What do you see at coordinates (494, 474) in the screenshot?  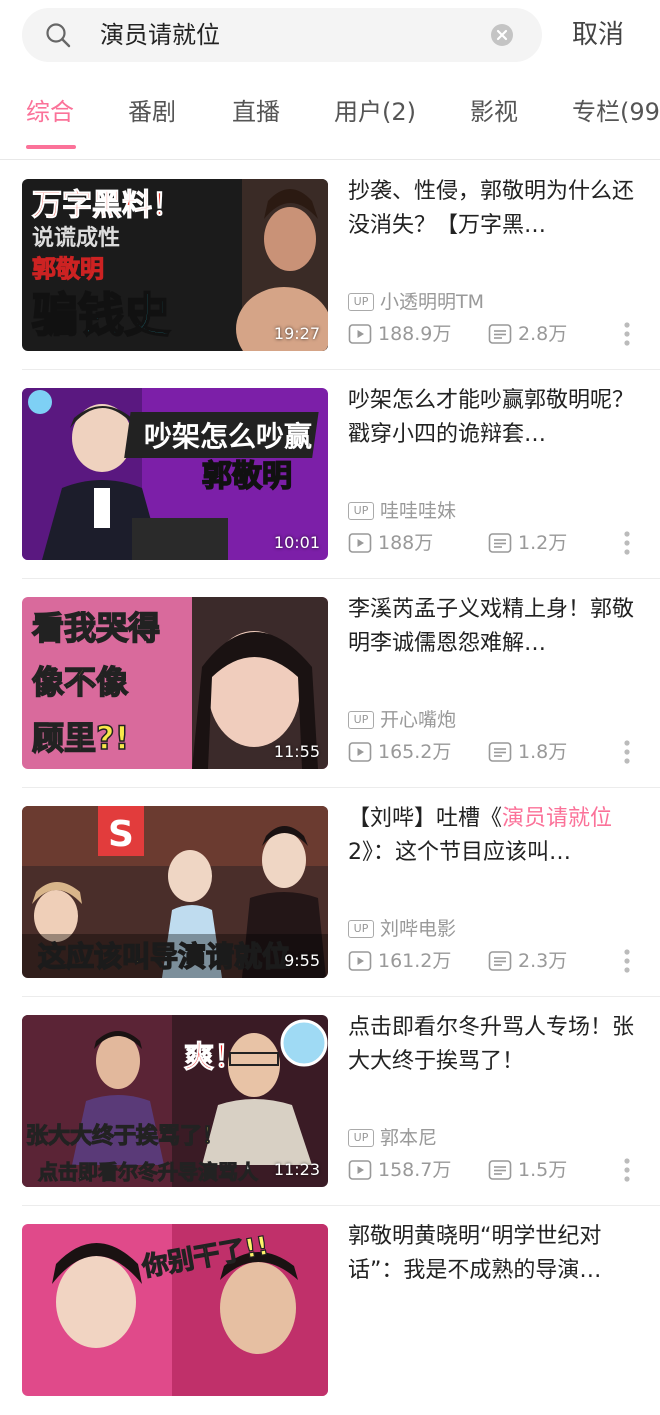 I see `video-info: 吵架怎么才能吵赢郭敬明呢？戳穿小四的诡辩套… UP 哇哇哇妹 188万 1.2万` at bounding box center [494, 474].